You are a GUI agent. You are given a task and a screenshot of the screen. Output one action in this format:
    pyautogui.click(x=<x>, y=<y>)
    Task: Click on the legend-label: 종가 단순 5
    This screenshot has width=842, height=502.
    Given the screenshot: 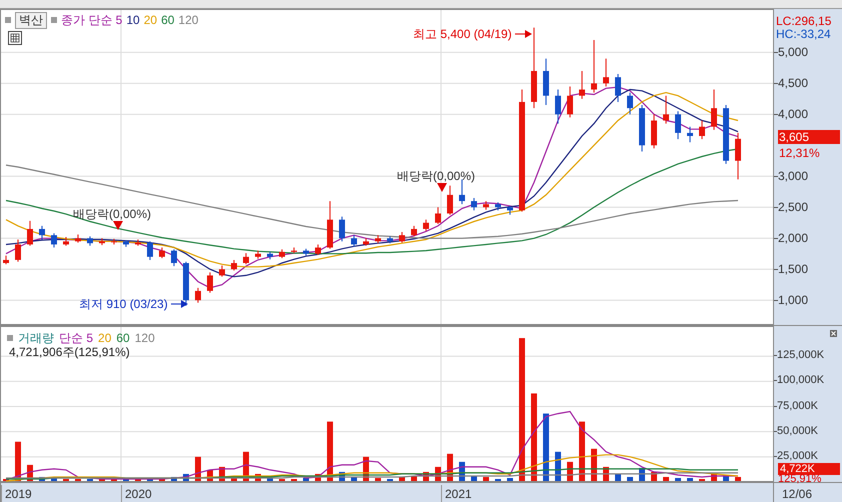 What is the action you would take?
    pyautogui.click(x=91, y=20)
    